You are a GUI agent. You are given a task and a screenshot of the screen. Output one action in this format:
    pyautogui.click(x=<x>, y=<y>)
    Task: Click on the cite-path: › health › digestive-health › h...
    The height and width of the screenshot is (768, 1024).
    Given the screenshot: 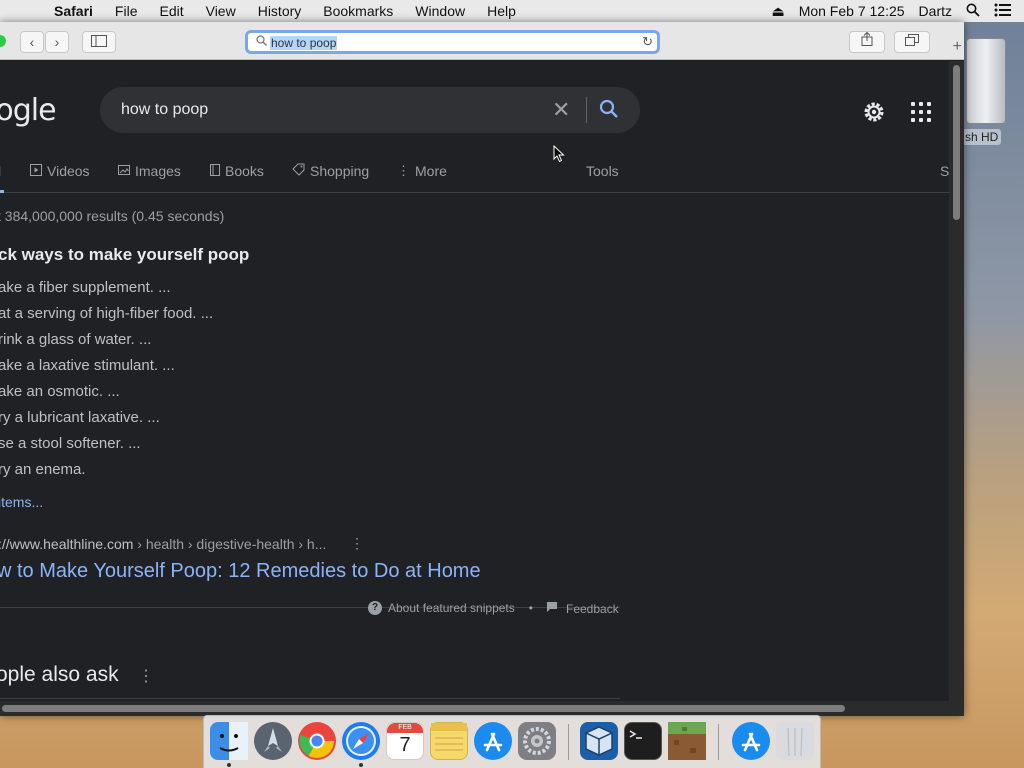 What is the action you would take?
    pyautogui.click(x=230, y=544)
    